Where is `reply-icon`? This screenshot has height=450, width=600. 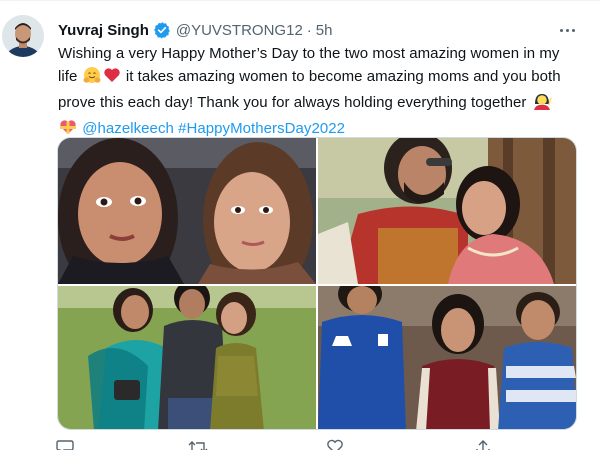
reply-icon is located at coordinates (66, 444).